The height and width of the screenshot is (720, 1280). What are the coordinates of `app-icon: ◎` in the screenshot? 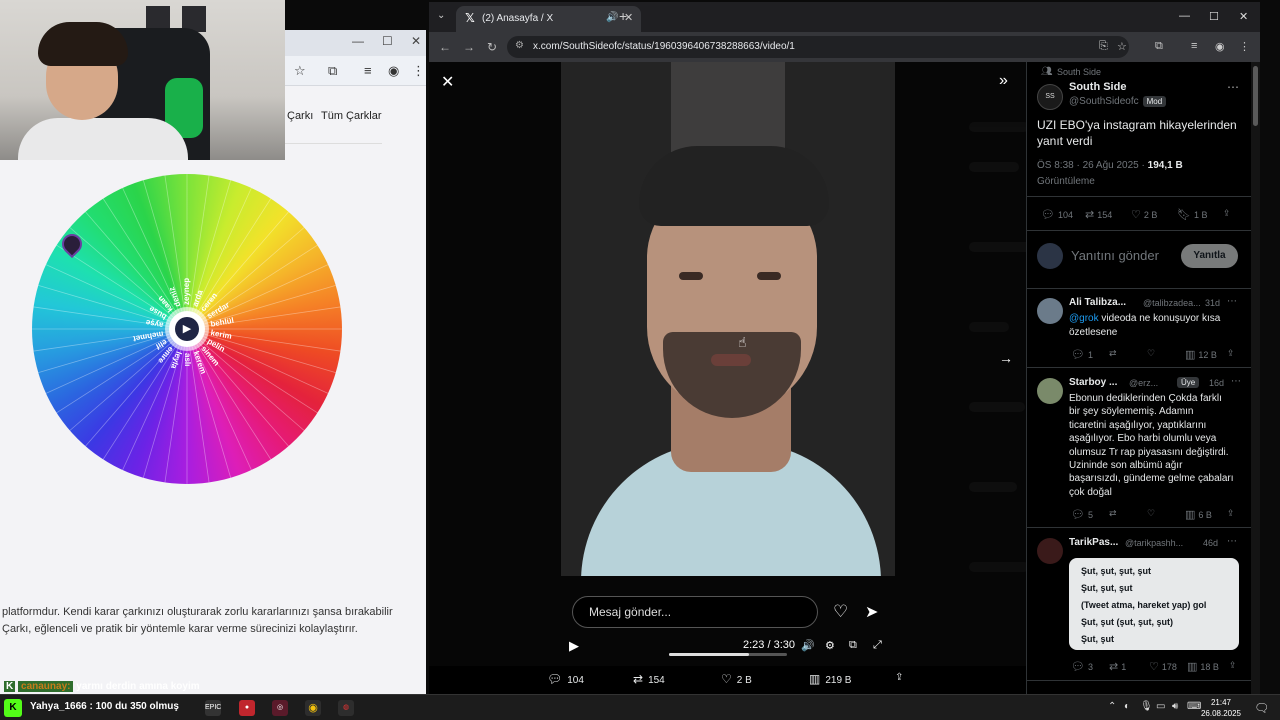 It's located at (280, 708).